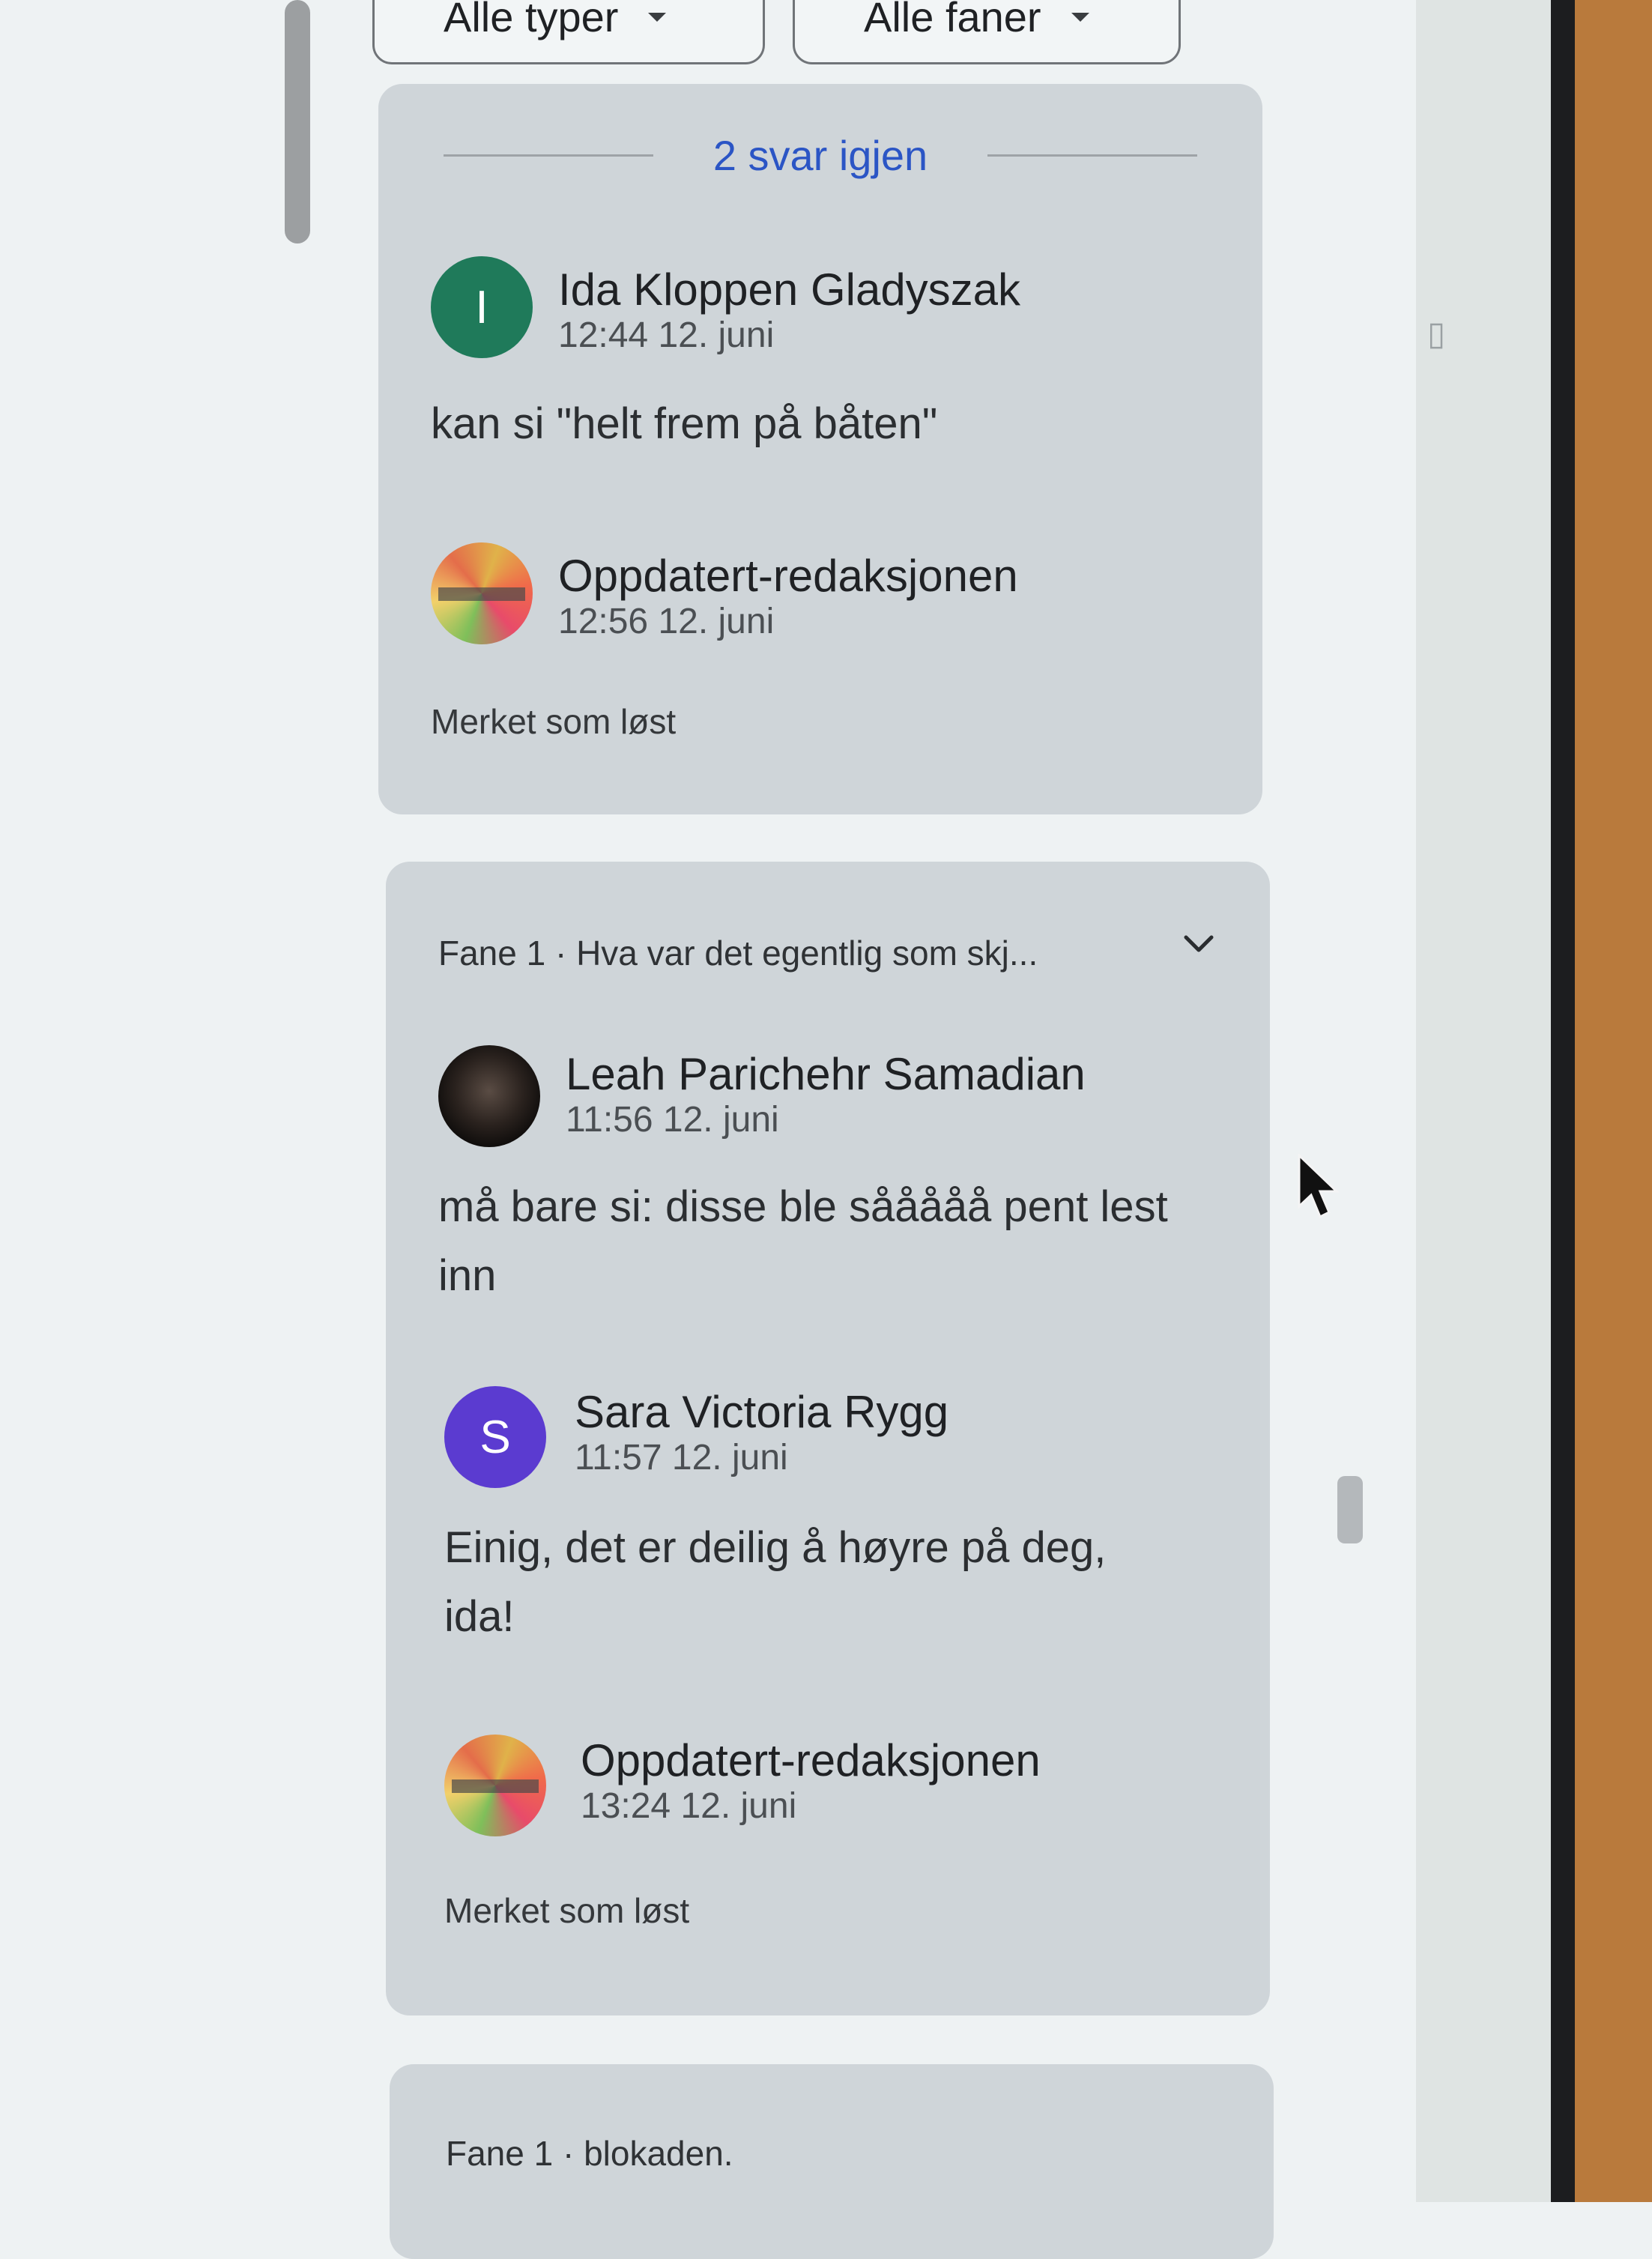 Image resolution: width=1652 pixels, height=2259 pixels. What do you see at coordinates (1198, 944) in the screenshot?
I see `chevron-down-icon` at bounding box center [1198, 944].